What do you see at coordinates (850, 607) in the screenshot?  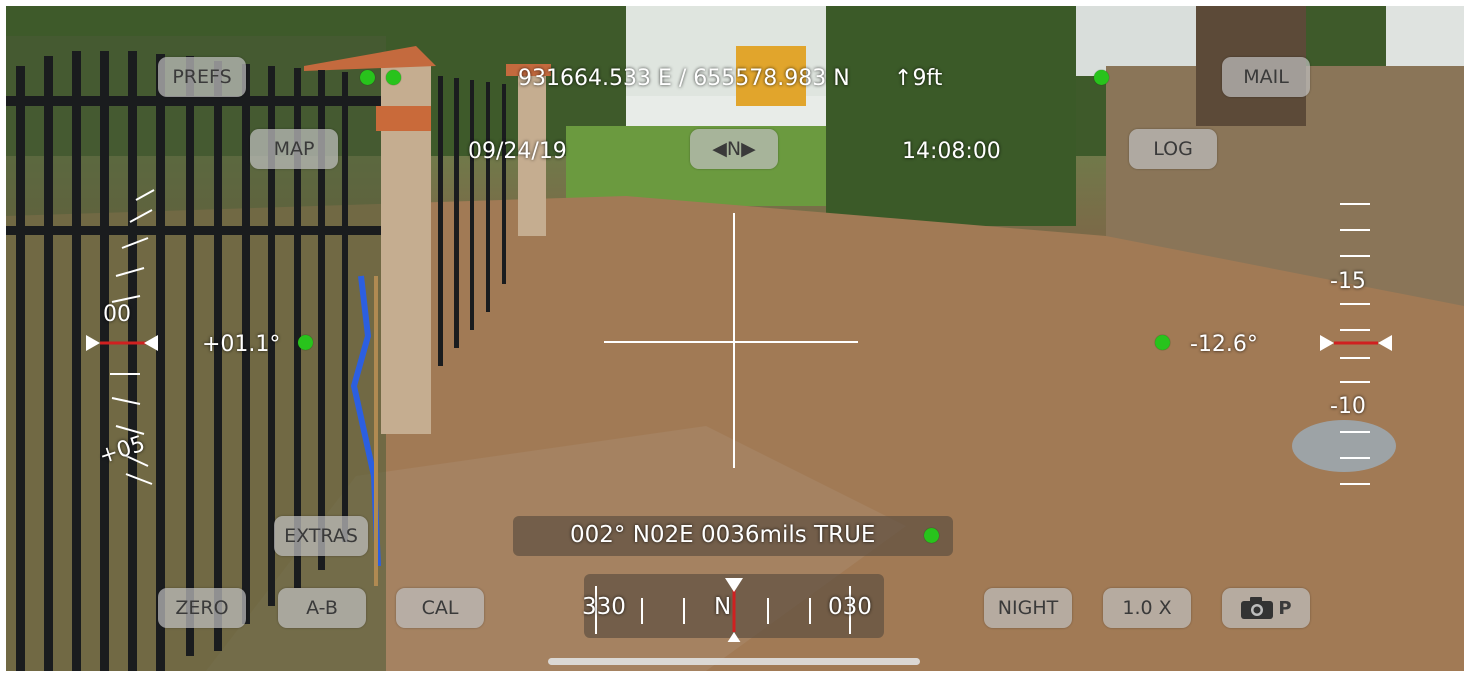 I see `compass-label-030: 030` at bounding box center [850, 607].